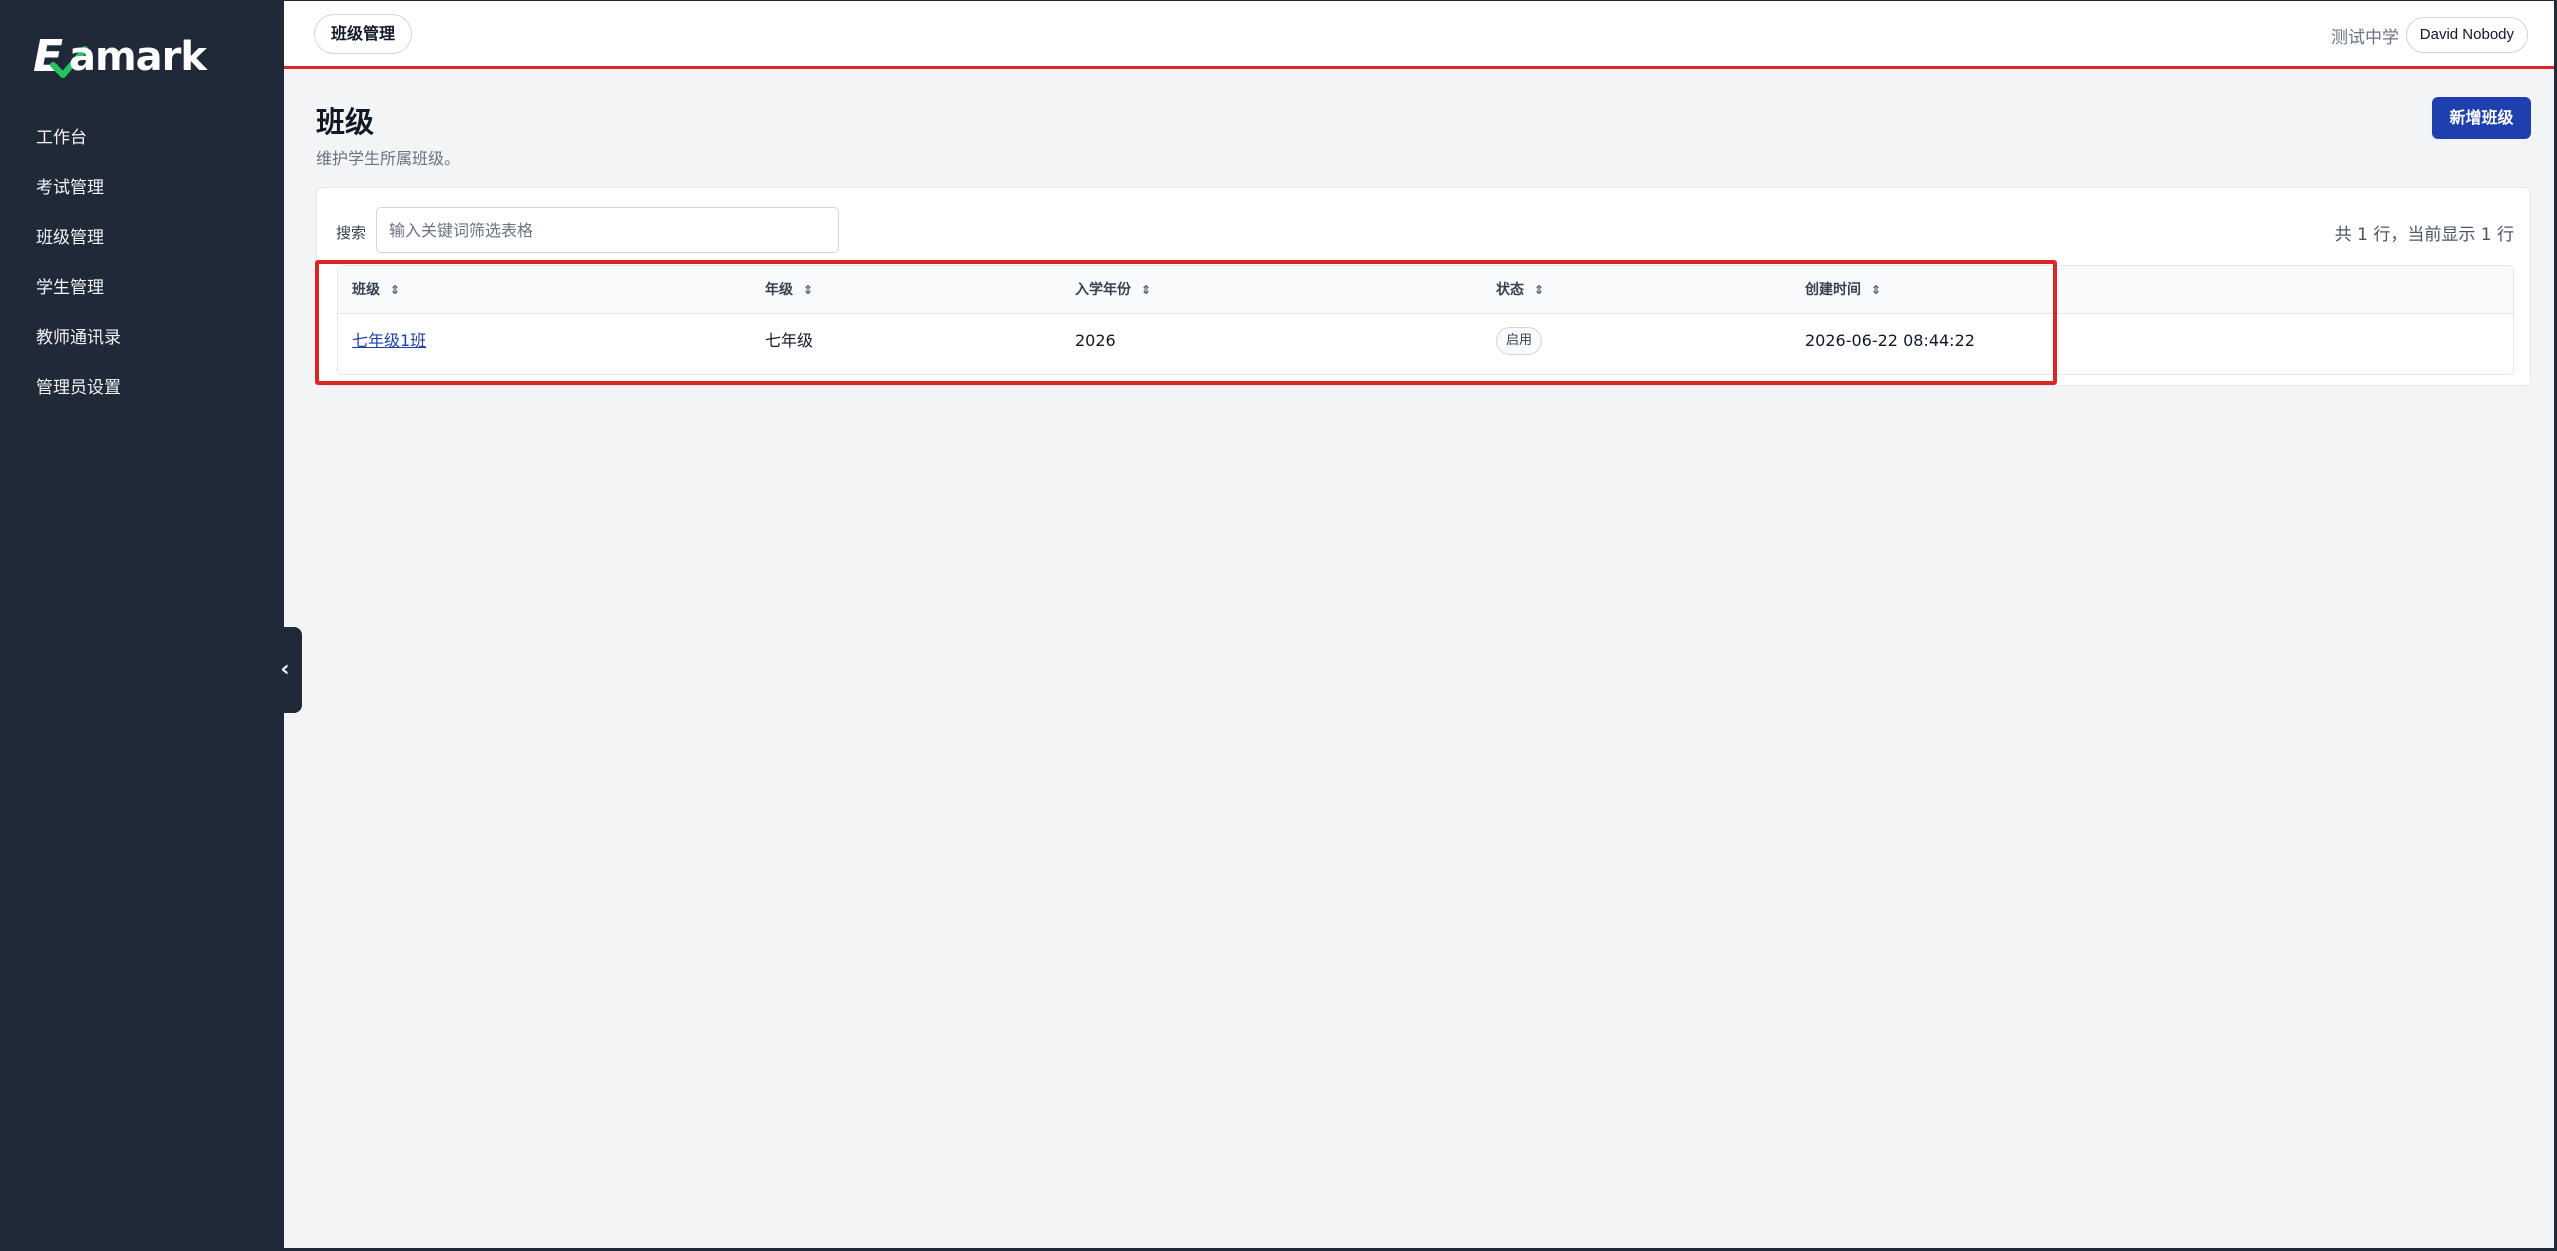 The image size is (2557, 1251). What do you see at coordinates (1425, 290) in the screenshot?
I see `table-header: 班级 ⇕ 年级 ⇕ 入学年份 ⇕ 状态 ⇕ 创建时间 ⇕` at bounding box center [1425, 290].